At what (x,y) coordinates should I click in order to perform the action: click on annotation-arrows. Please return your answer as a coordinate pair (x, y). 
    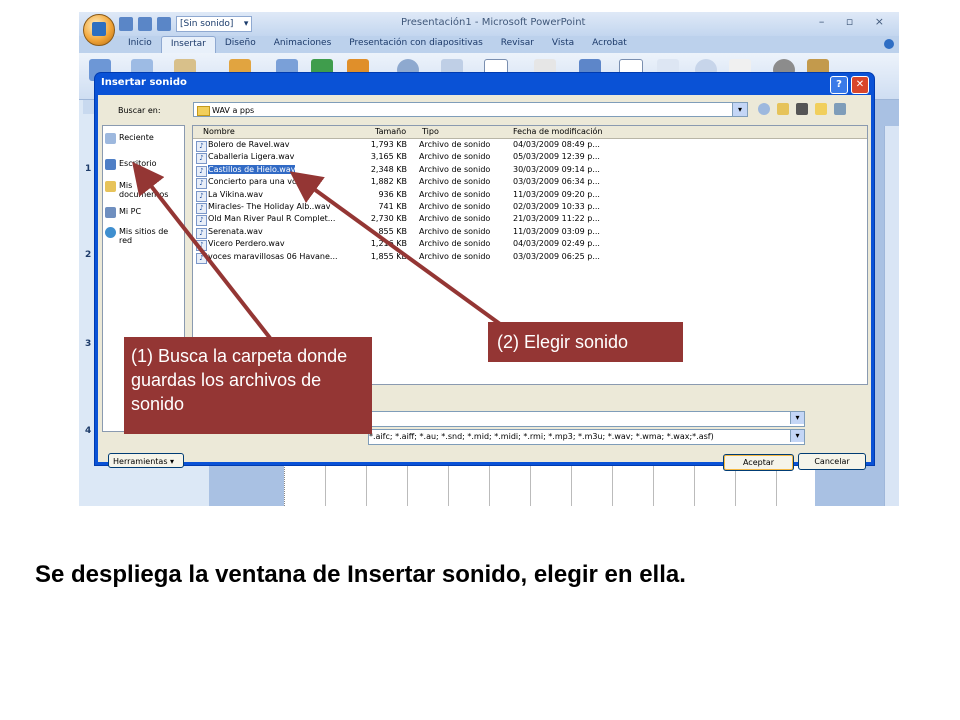
    Looking at the image, I should click on (317, 250).